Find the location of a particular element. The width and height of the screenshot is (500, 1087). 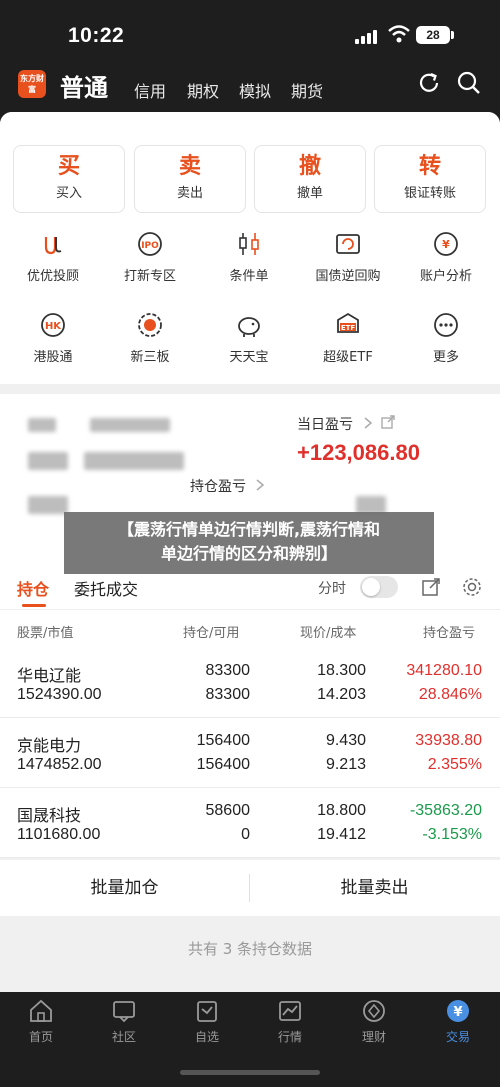

home-indicator is located at coordinates (250, 1072).